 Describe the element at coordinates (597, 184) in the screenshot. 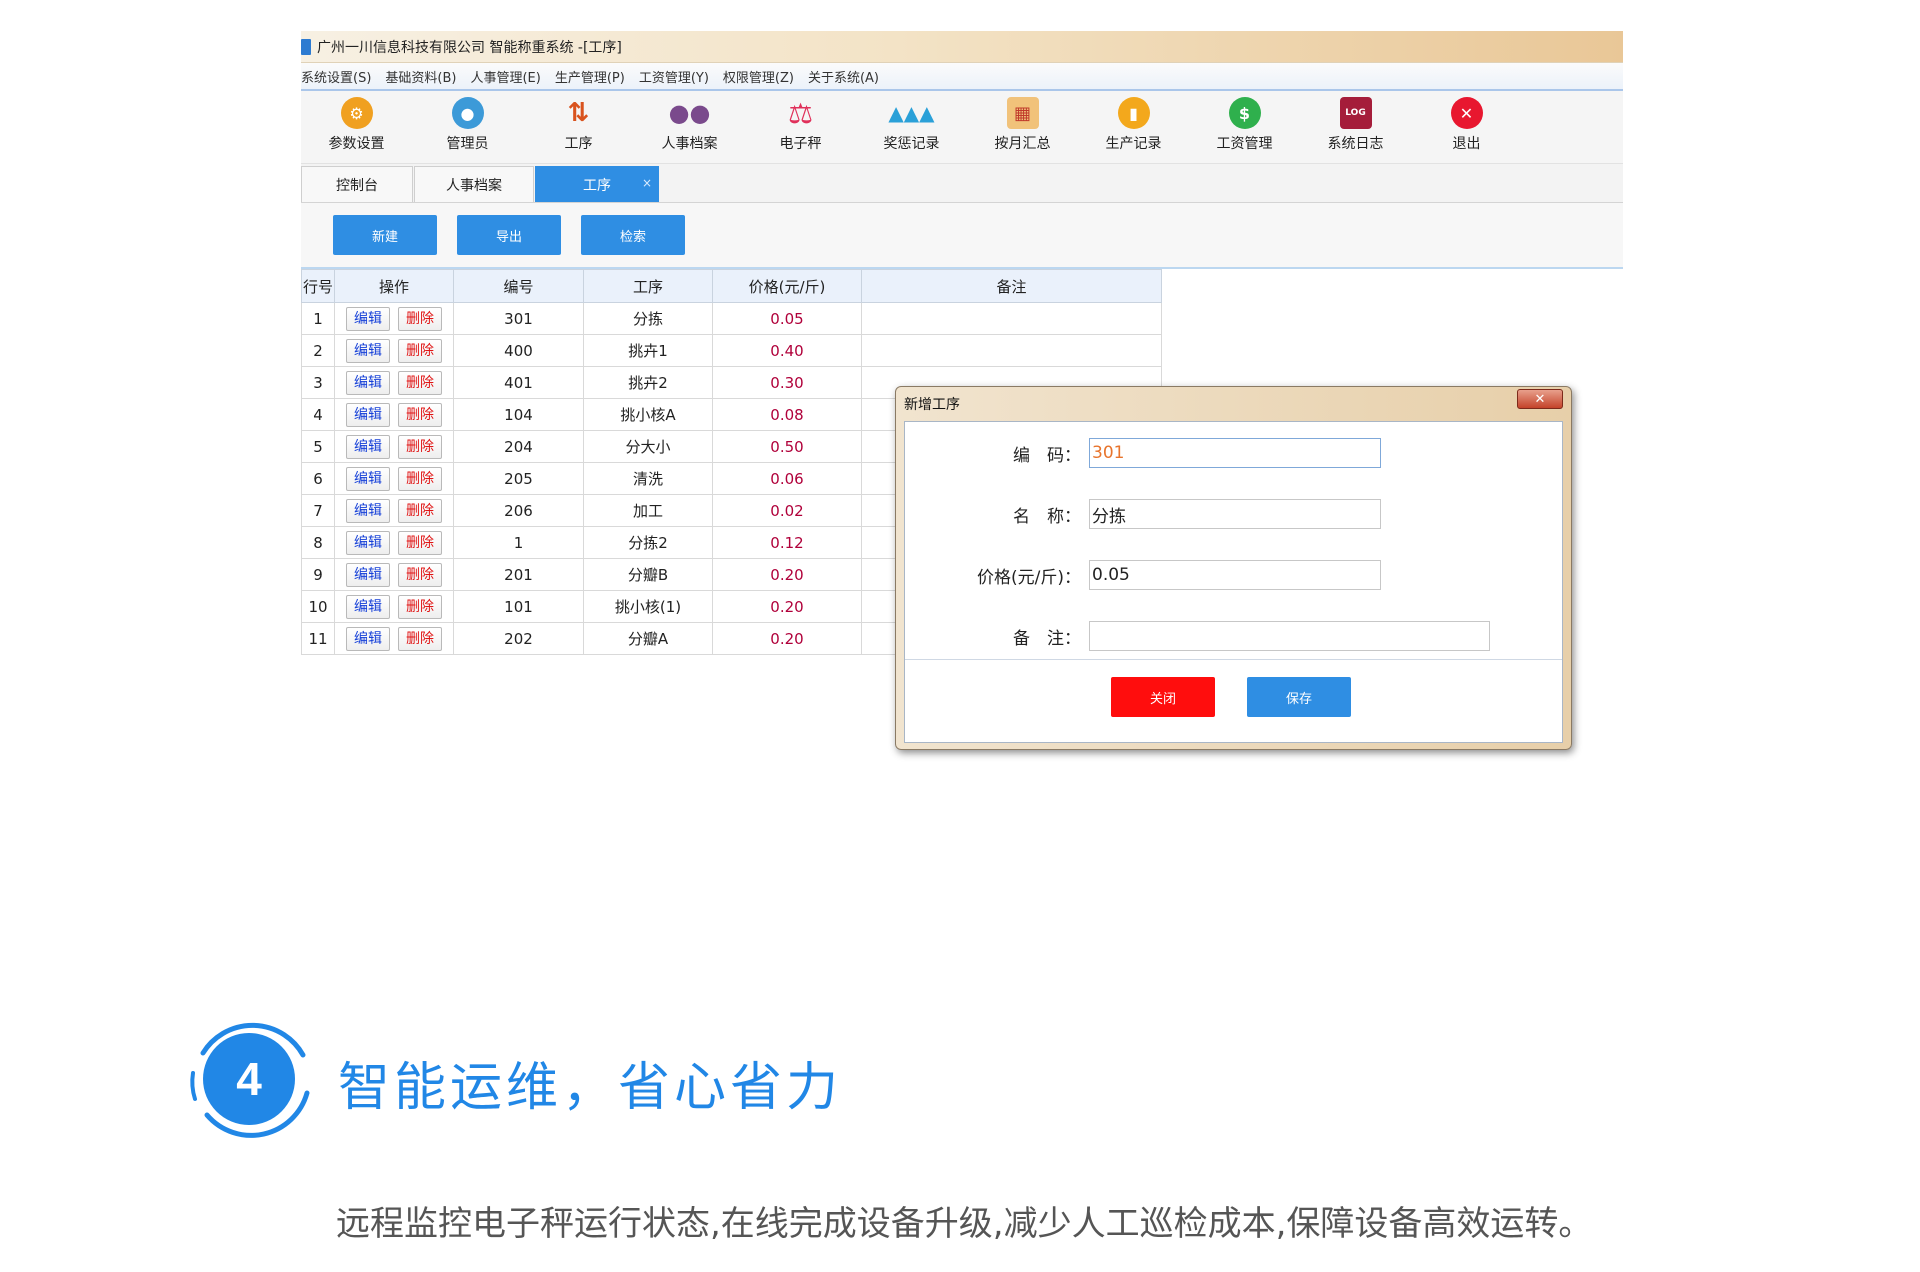

I see `tab-process: 工序 ×` at that location.